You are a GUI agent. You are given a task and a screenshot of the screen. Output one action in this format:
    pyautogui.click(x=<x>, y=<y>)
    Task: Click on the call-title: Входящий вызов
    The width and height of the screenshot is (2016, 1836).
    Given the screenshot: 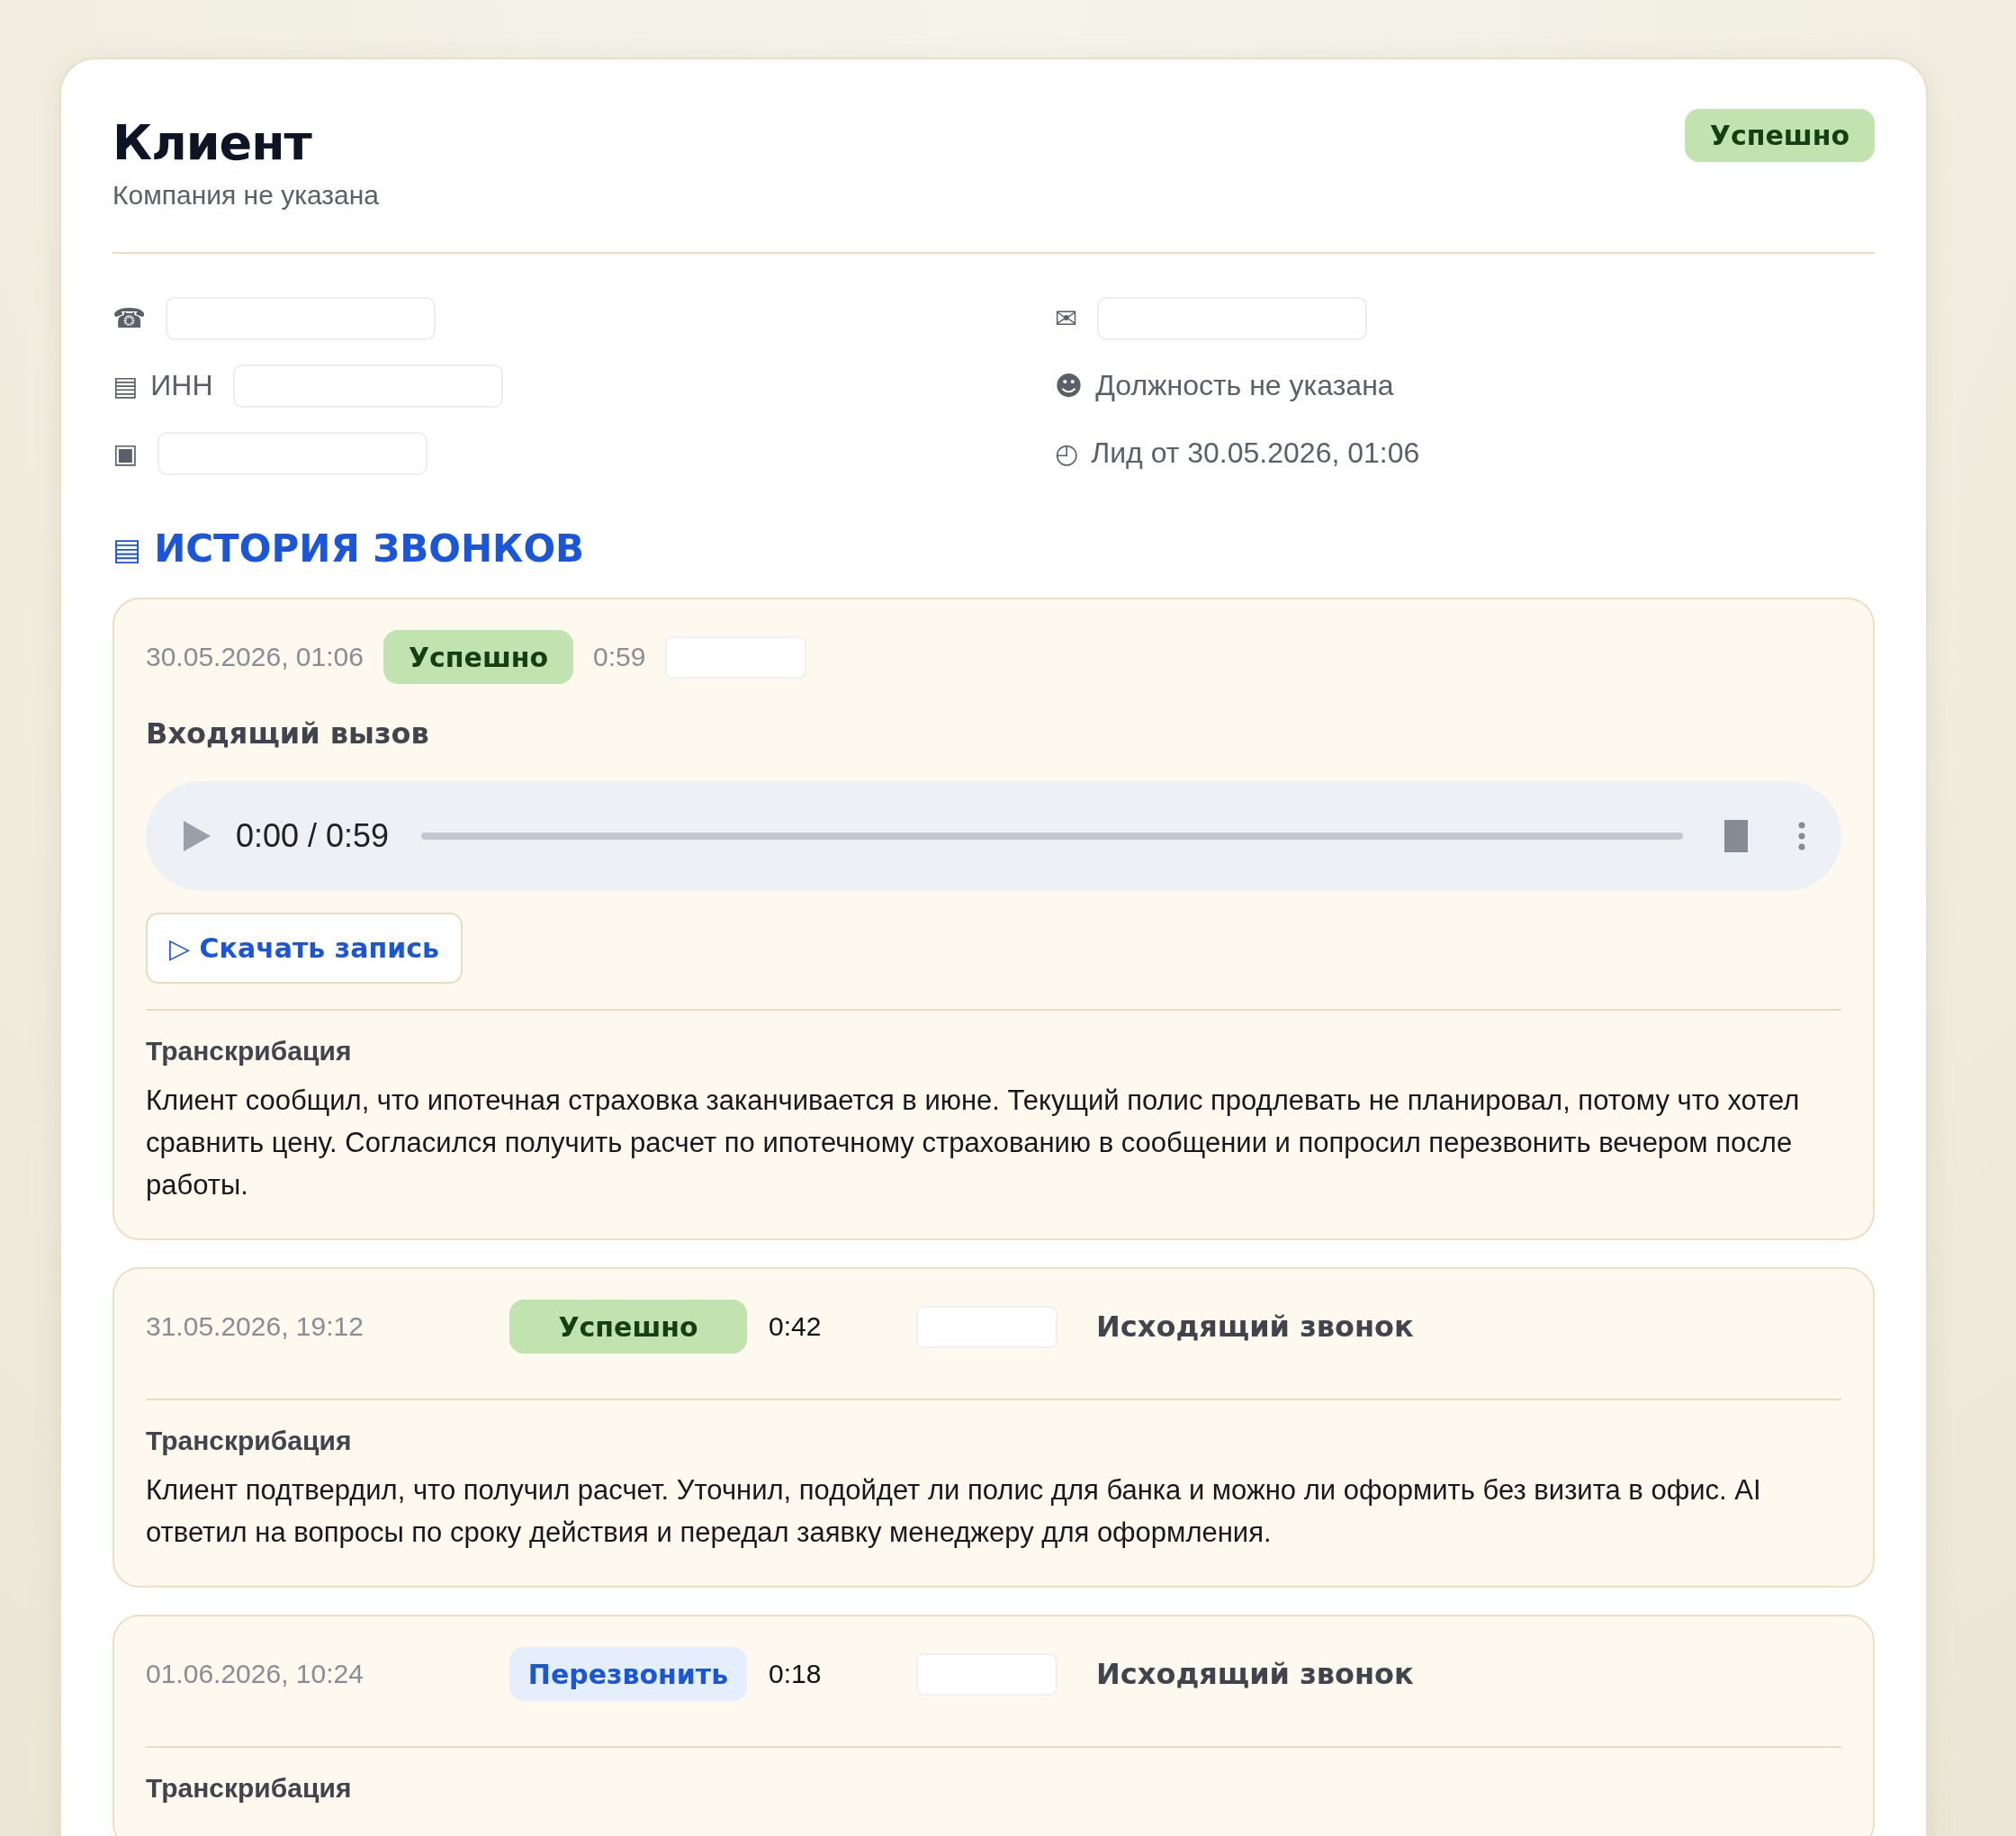 What is the action you would take?
    pyautogui.click(x=288, y=733)
    